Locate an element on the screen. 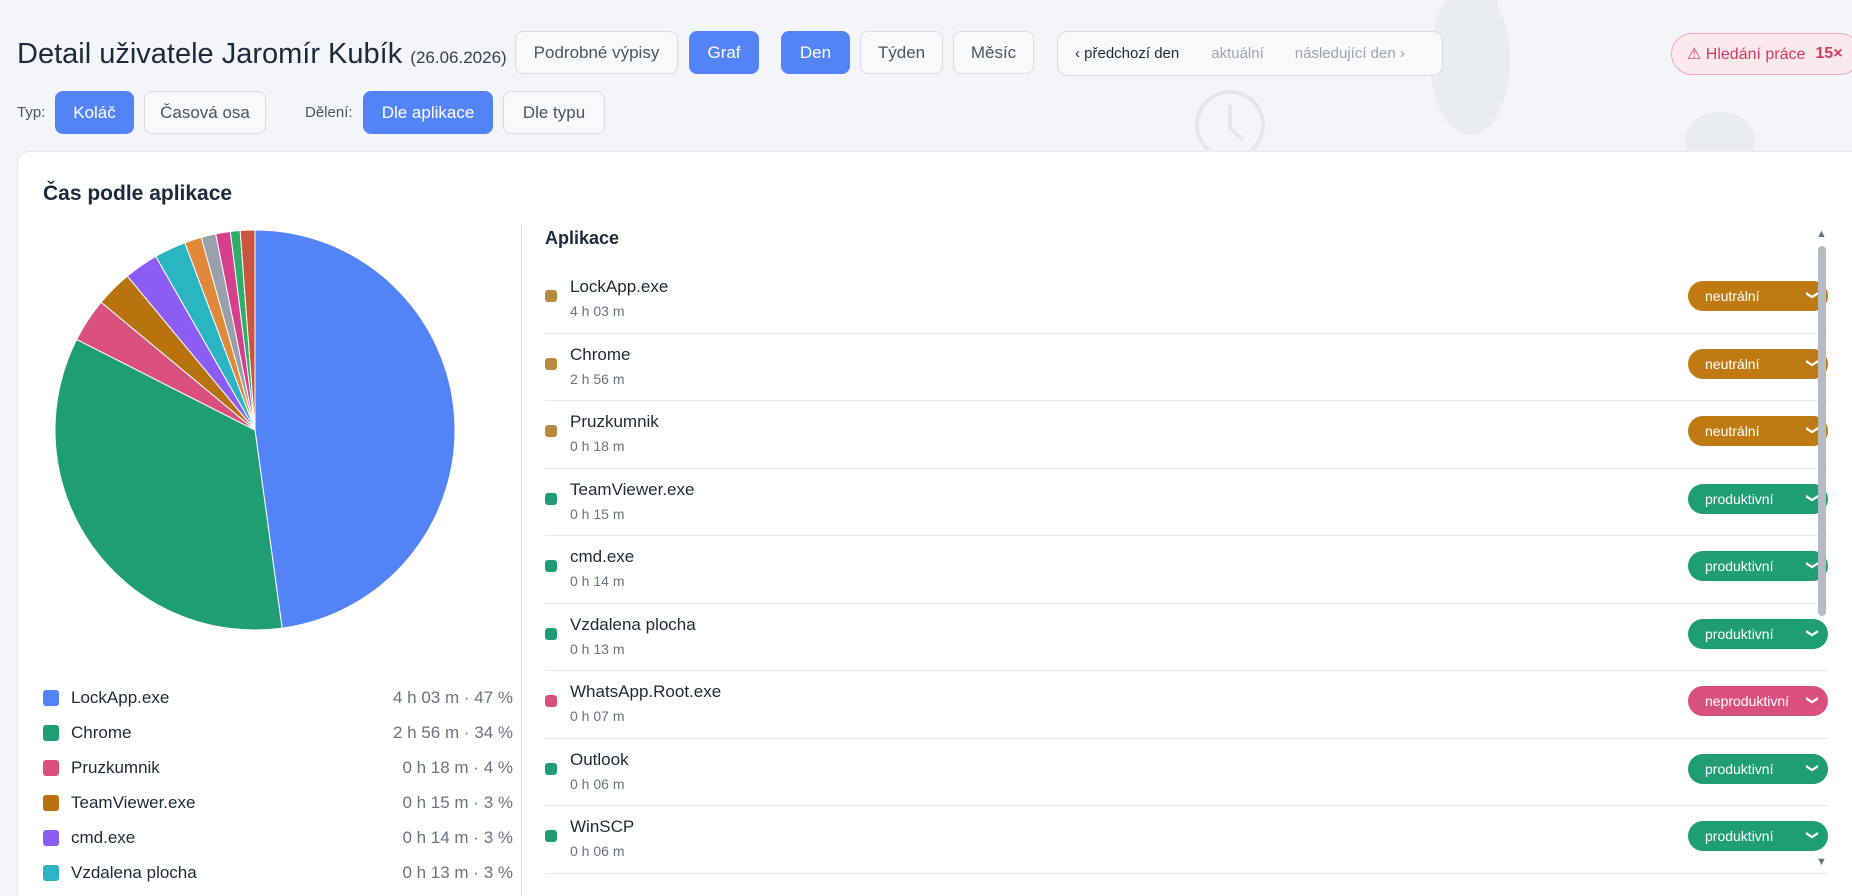 Image resolution: width=1852 pixels, height=896 pixels. legend-name: TeamViewer.exe is located at coordinates (133, 802).